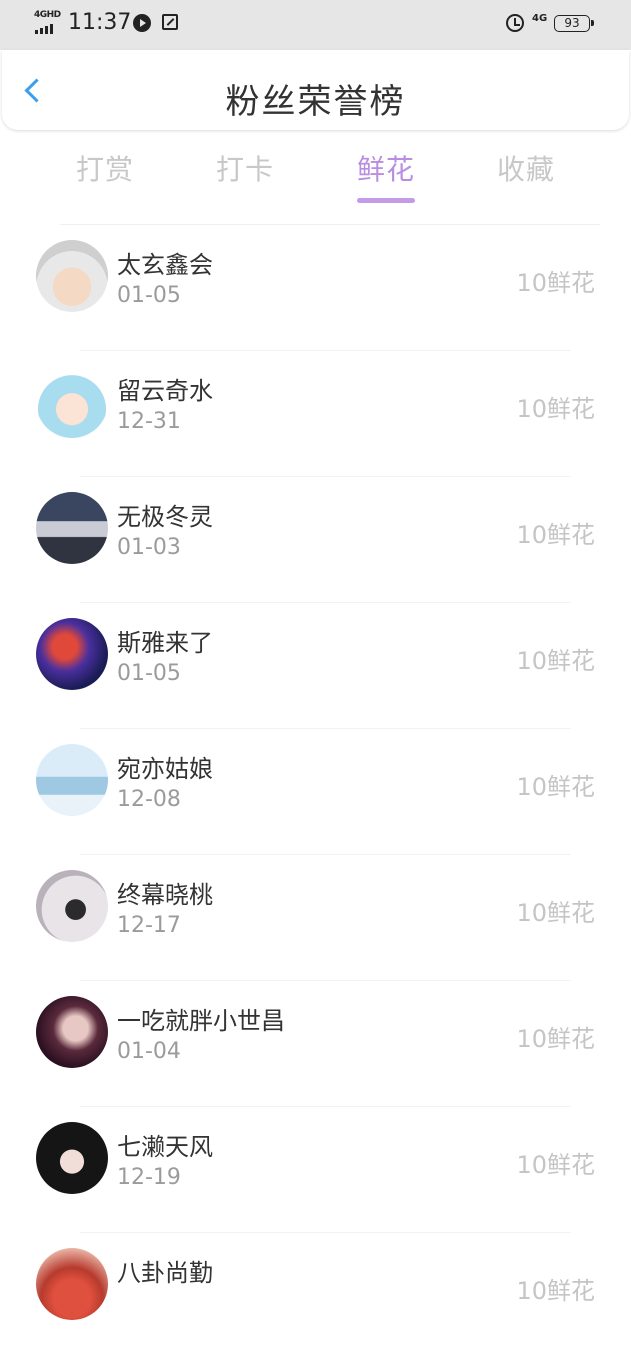  I want to click on tab-label: 收藏, so click(525, 169).